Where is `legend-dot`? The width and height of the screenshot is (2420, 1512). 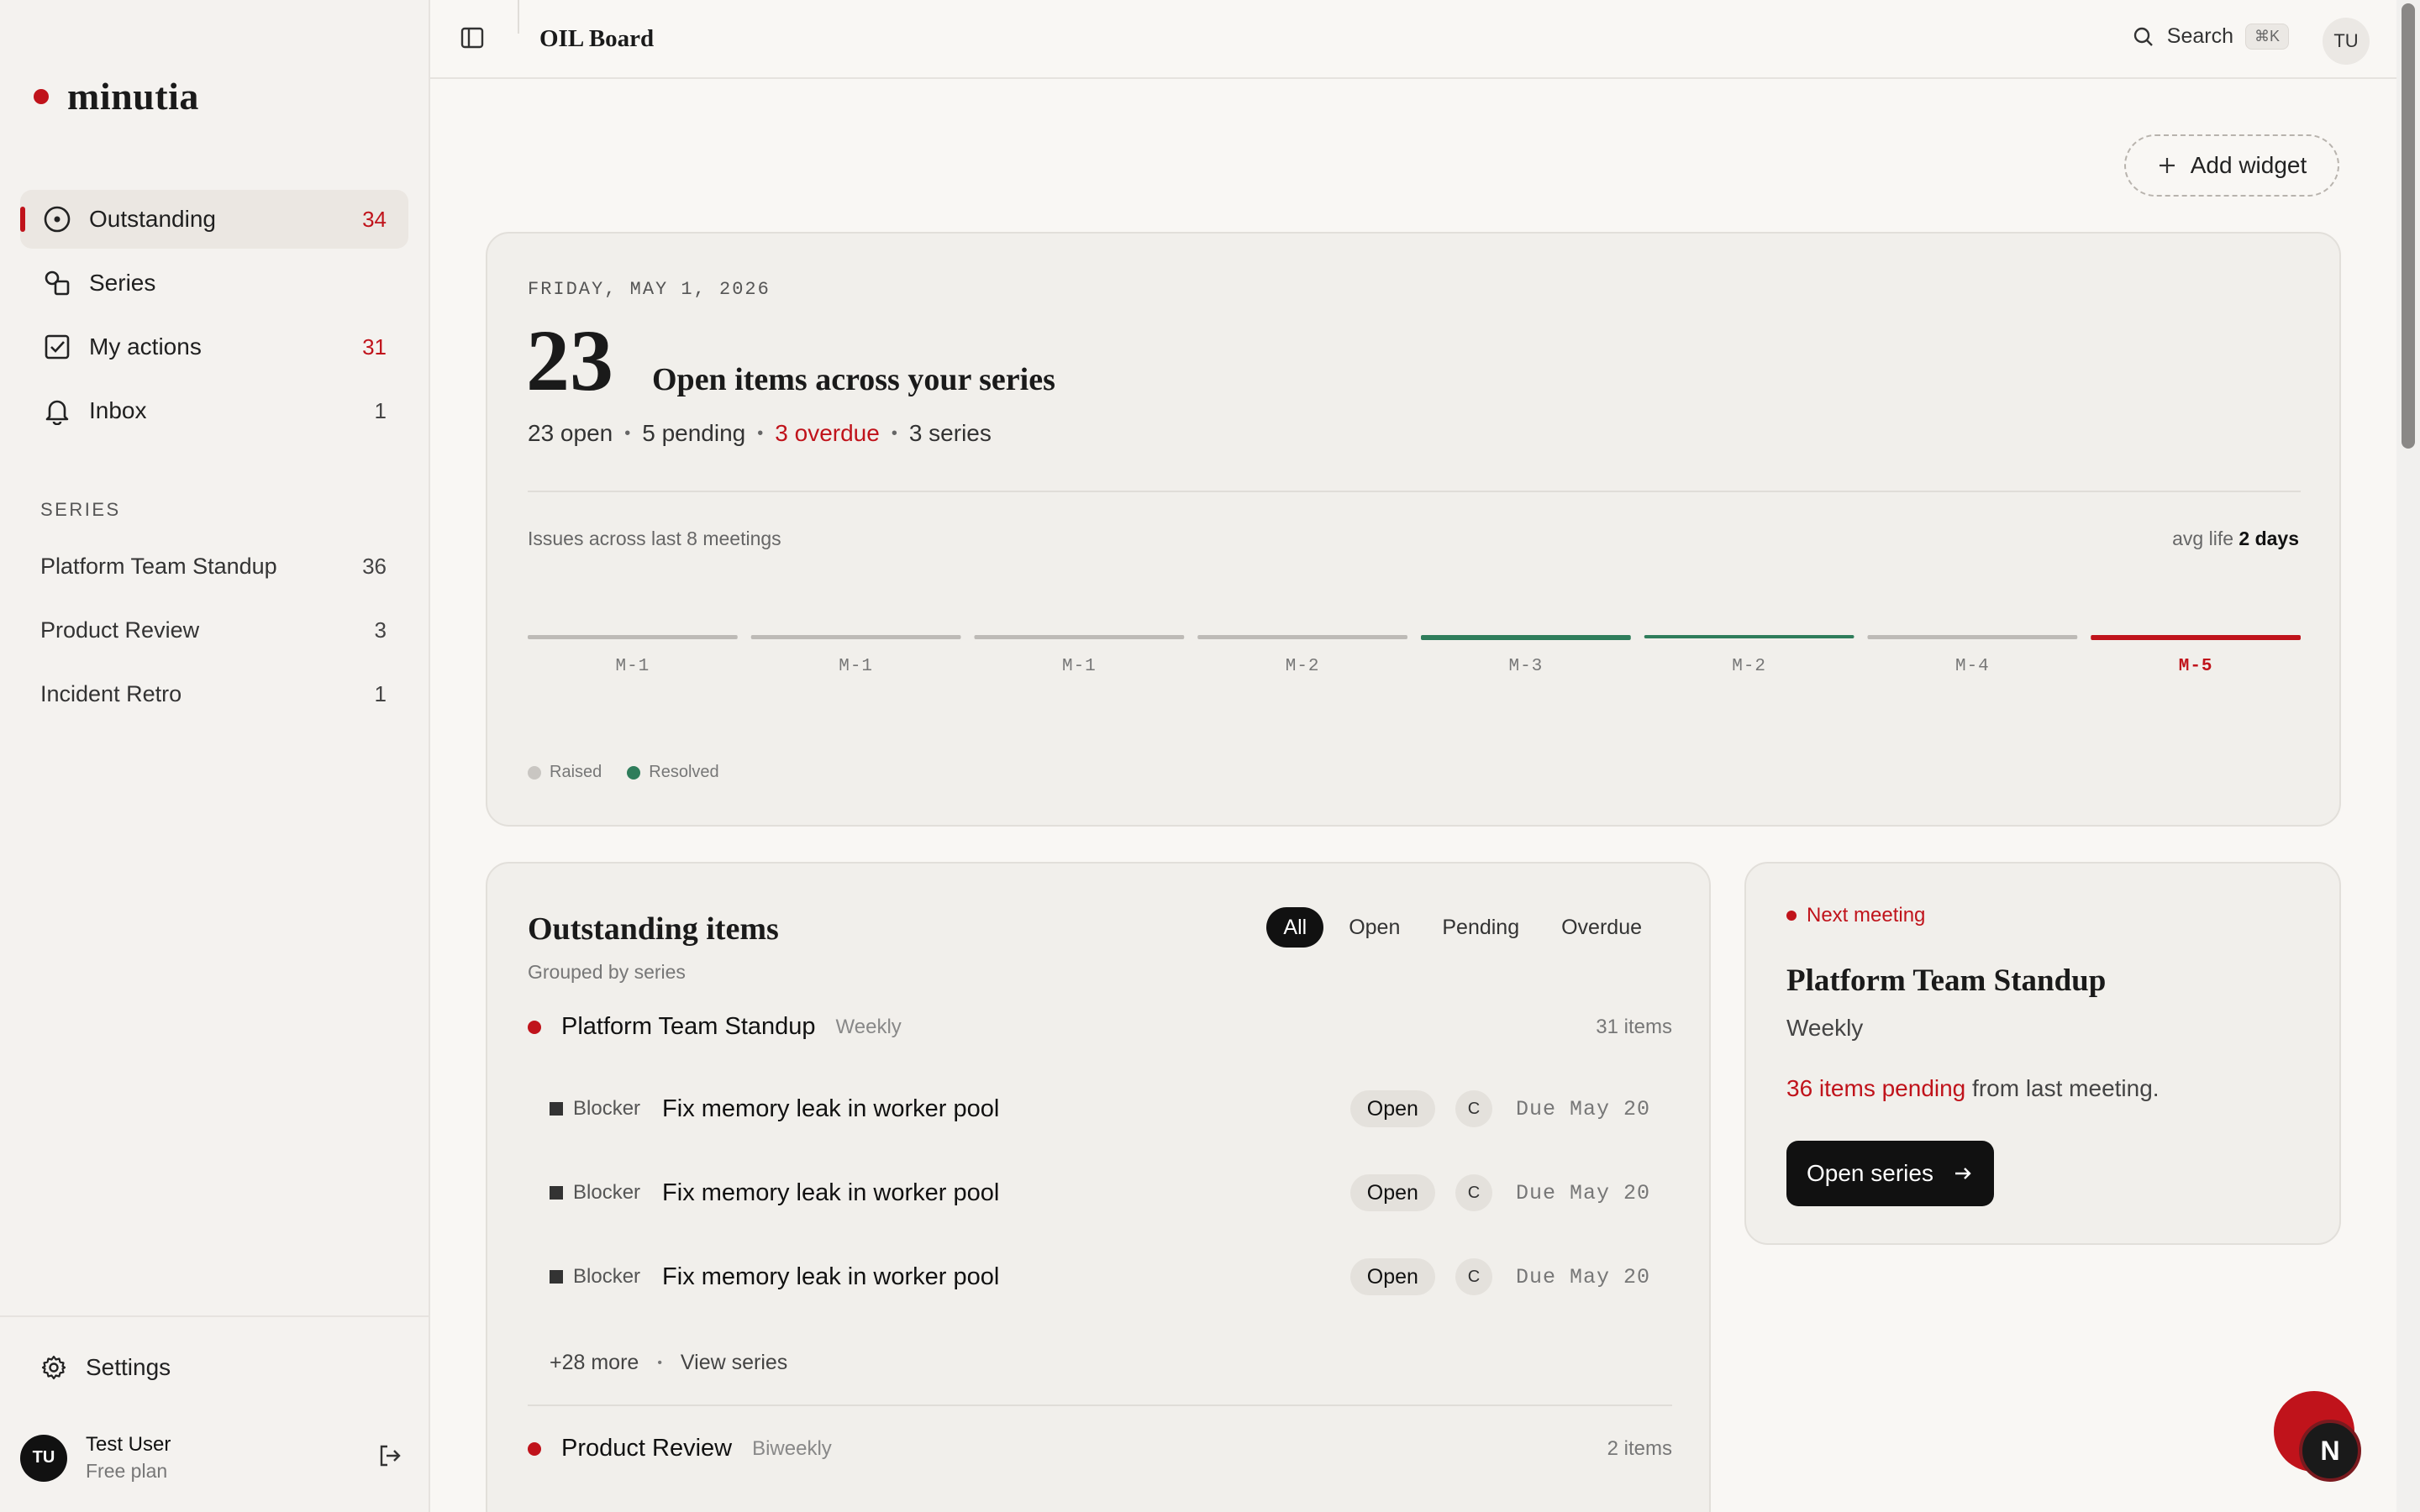
legend-dot is located at coordinates (634, 772).